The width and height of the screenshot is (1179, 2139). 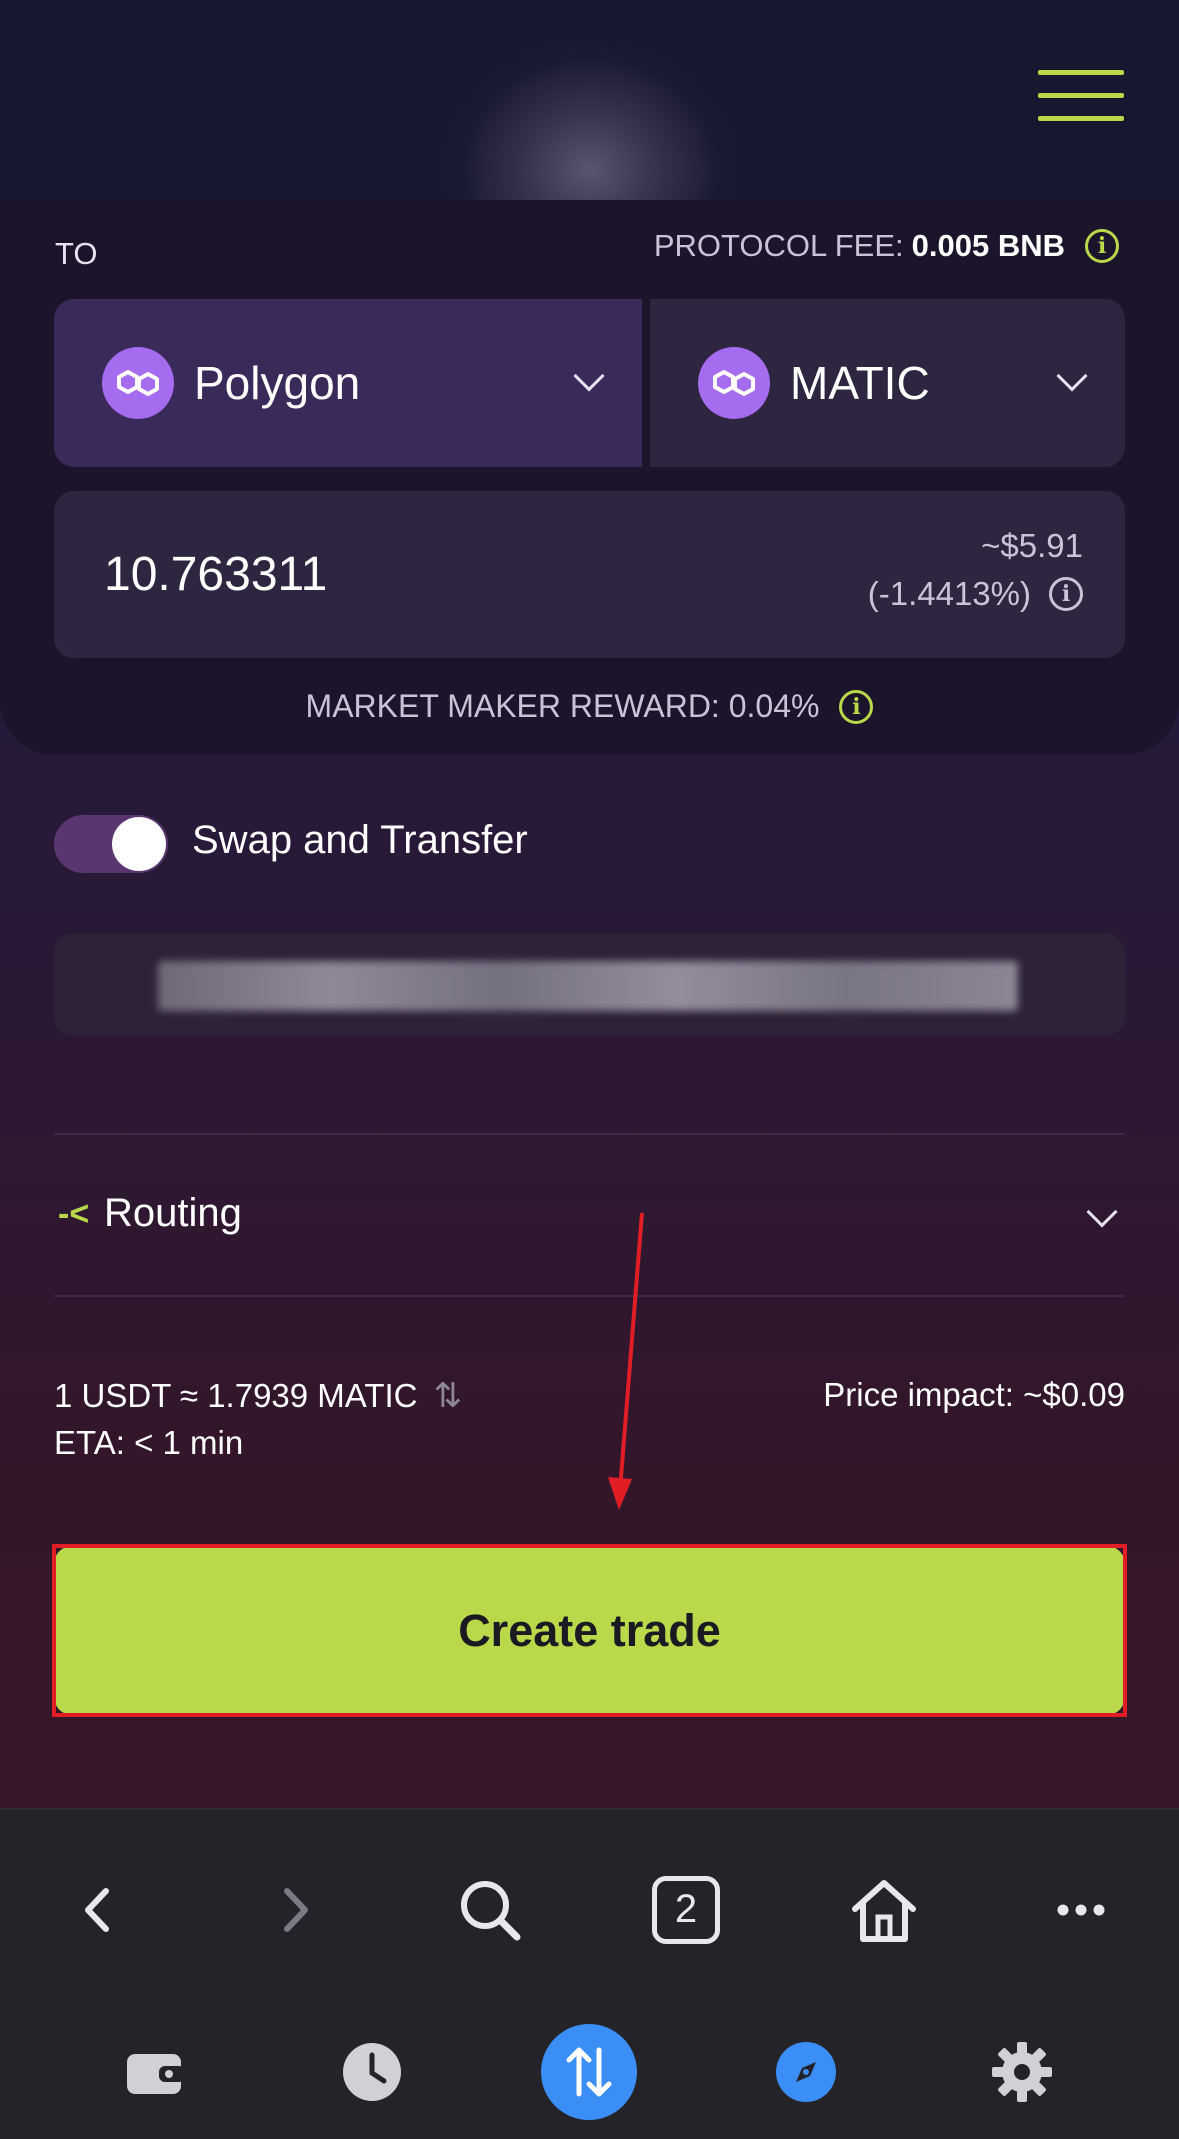 I want to click on usd-change: (-1.4413%) i, so click(x=975, y=594).